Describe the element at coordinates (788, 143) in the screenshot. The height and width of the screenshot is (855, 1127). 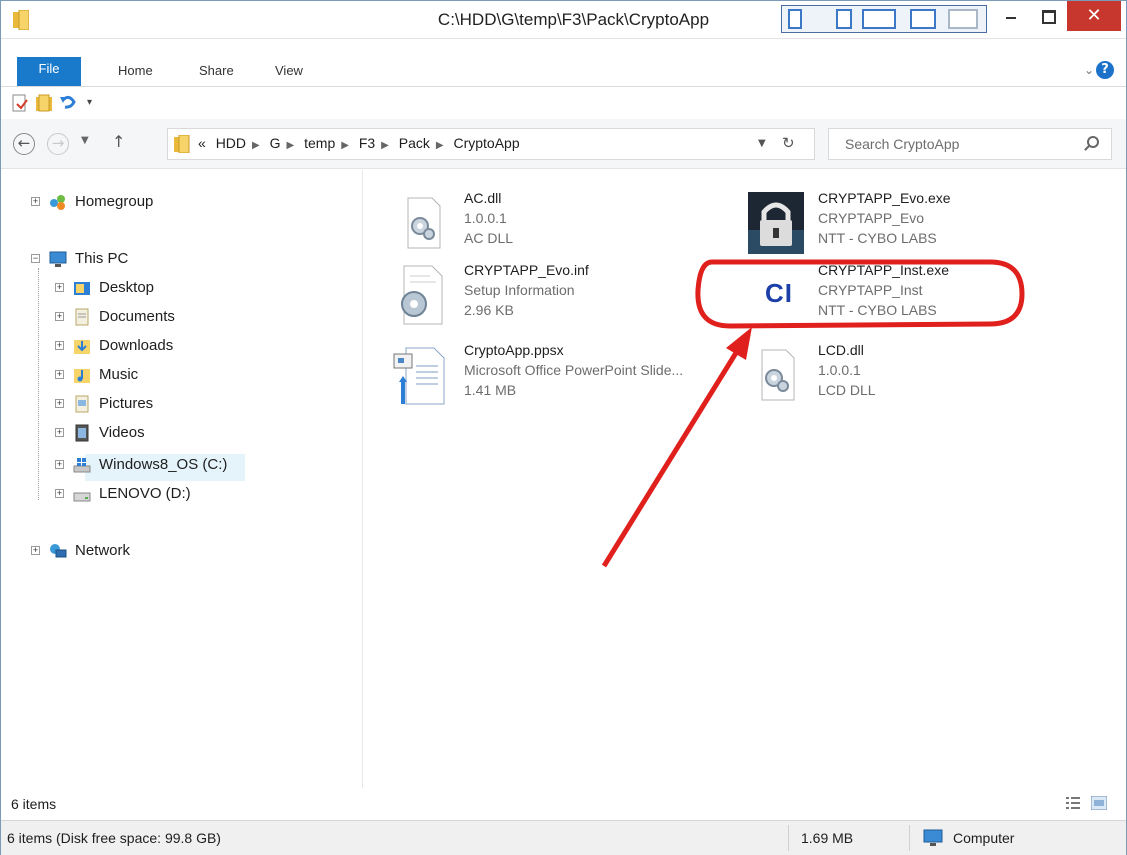
I see `refresh-icon: ↻` at that location.